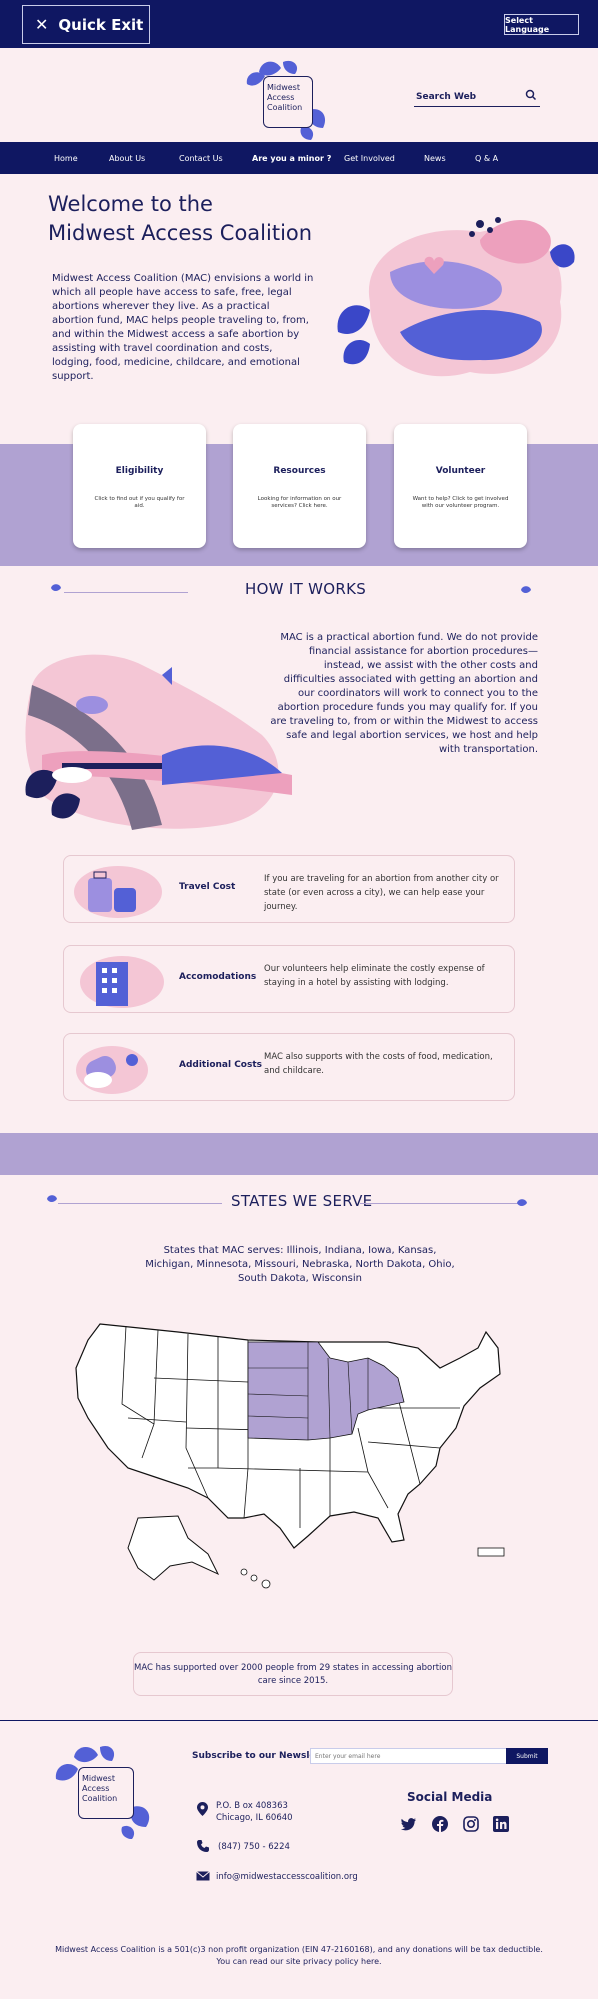  What do you see at coordinates (66, 158) in the screenshot?
I see `nav-home: Home` at bounding box center [66, 158].